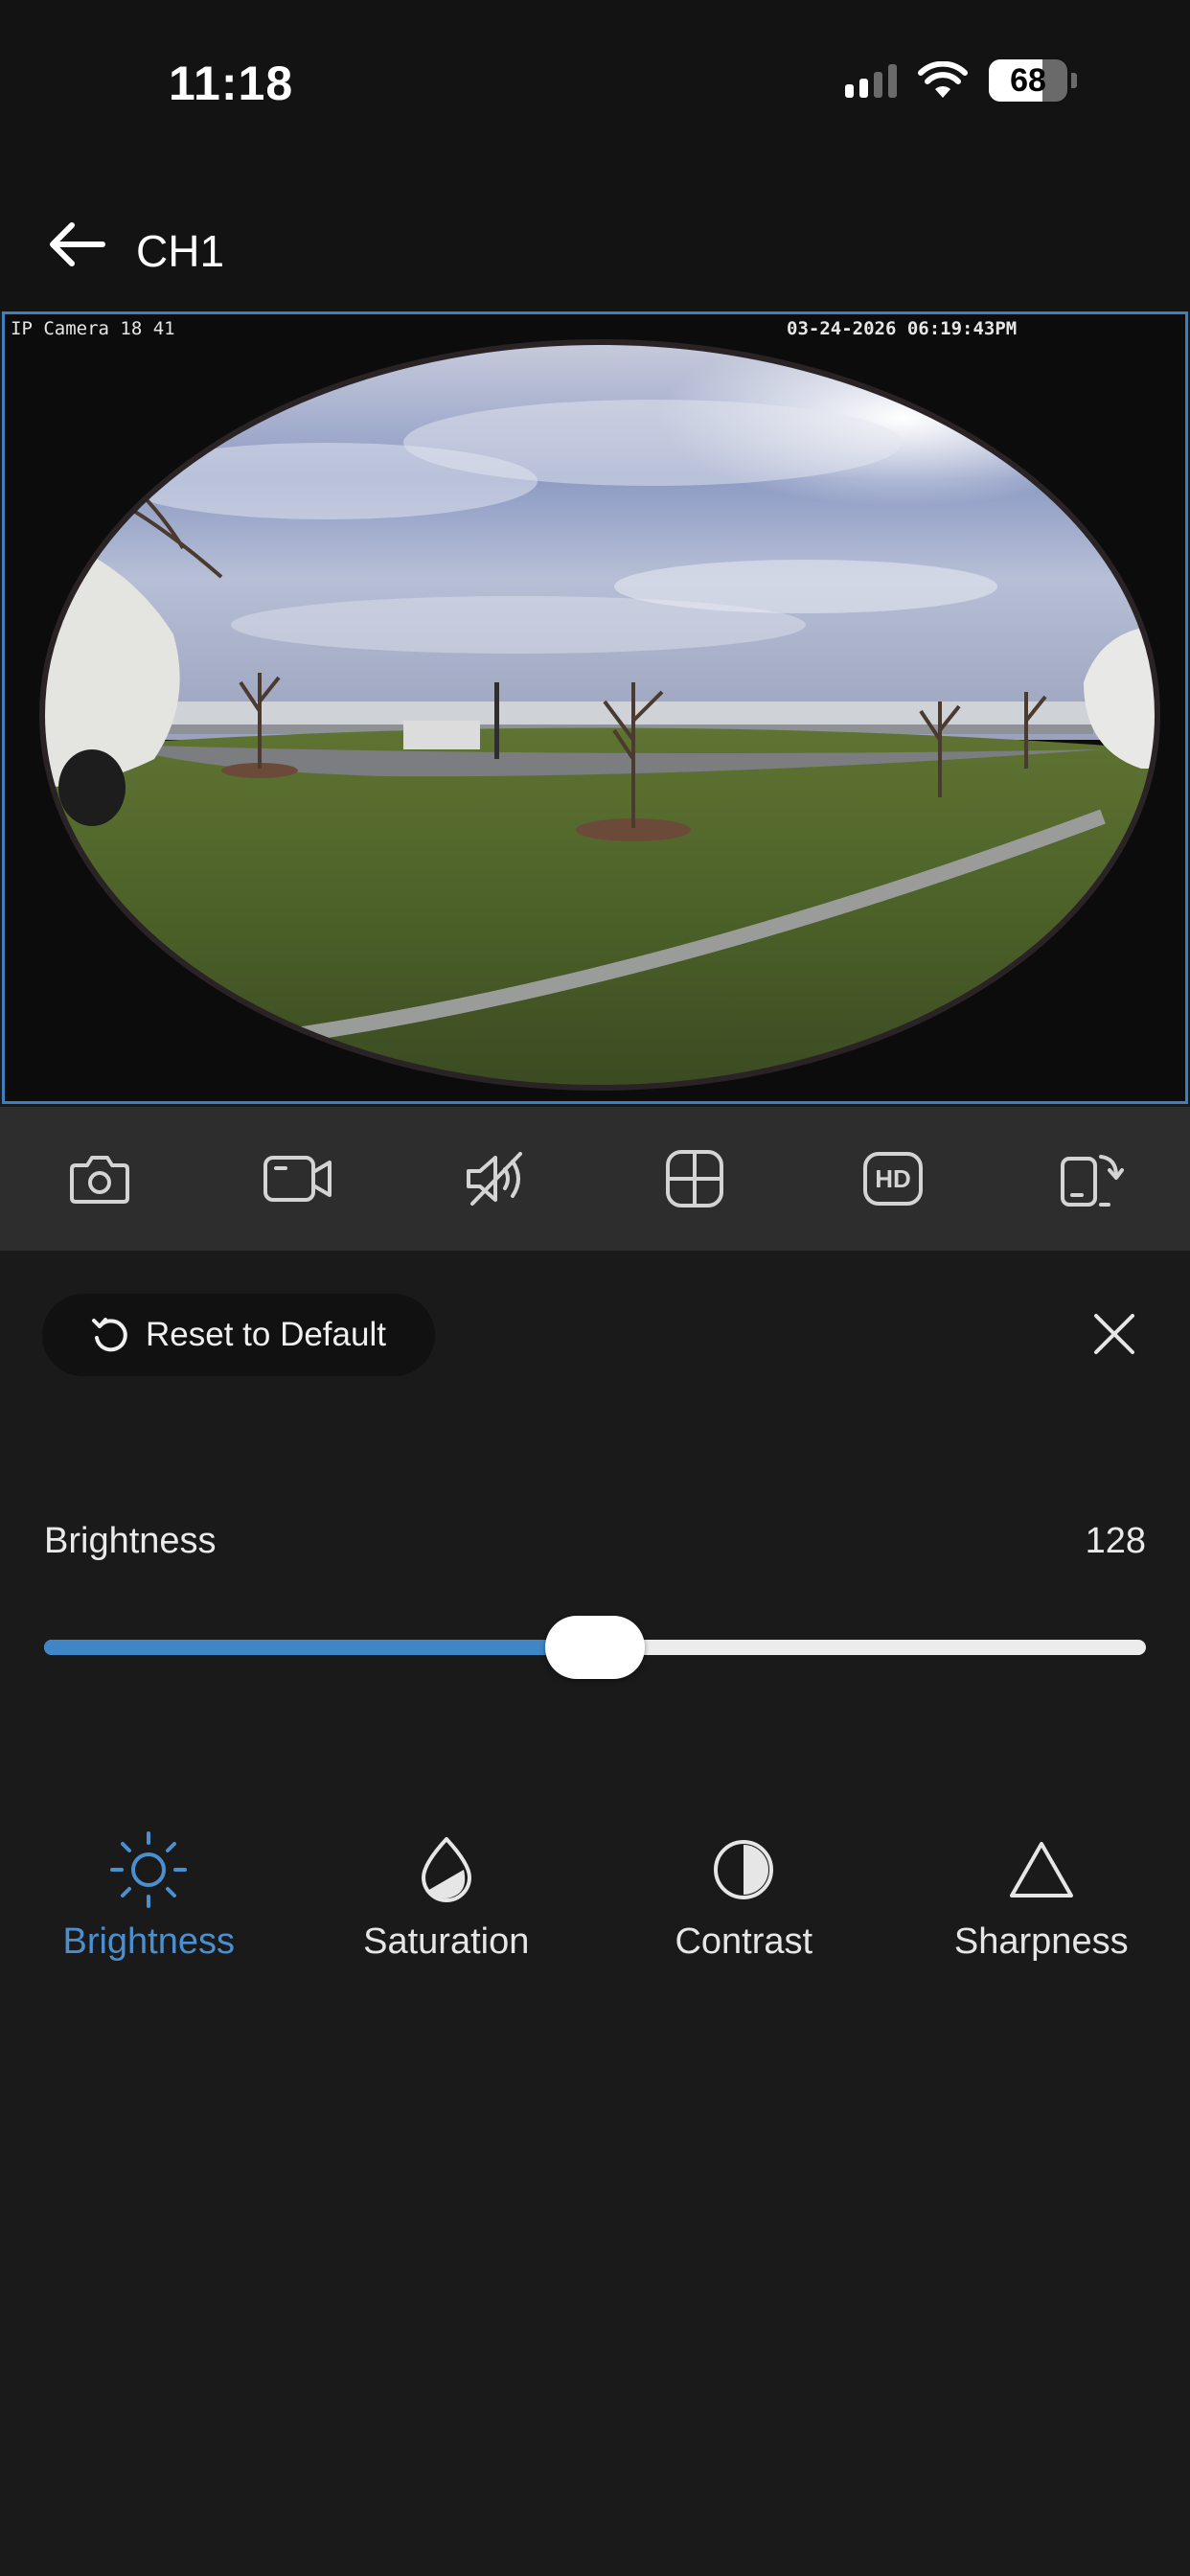 This screenshot has height=2576, width=1190. I want to click on sun-icon, so click(149, 1869).